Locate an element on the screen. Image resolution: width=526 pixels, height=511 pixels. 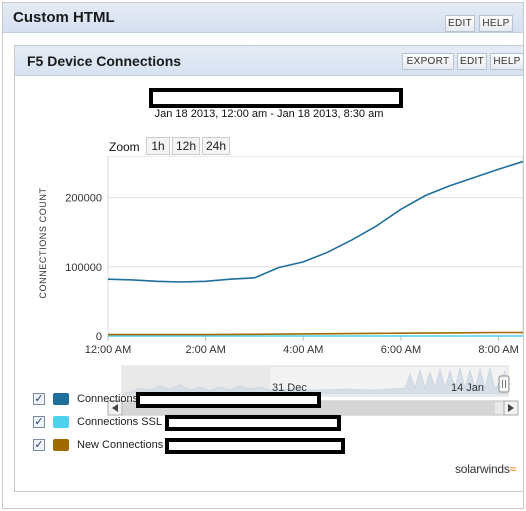
legend-checkbox-connections: ✓ is located at coordinates (39, 399).